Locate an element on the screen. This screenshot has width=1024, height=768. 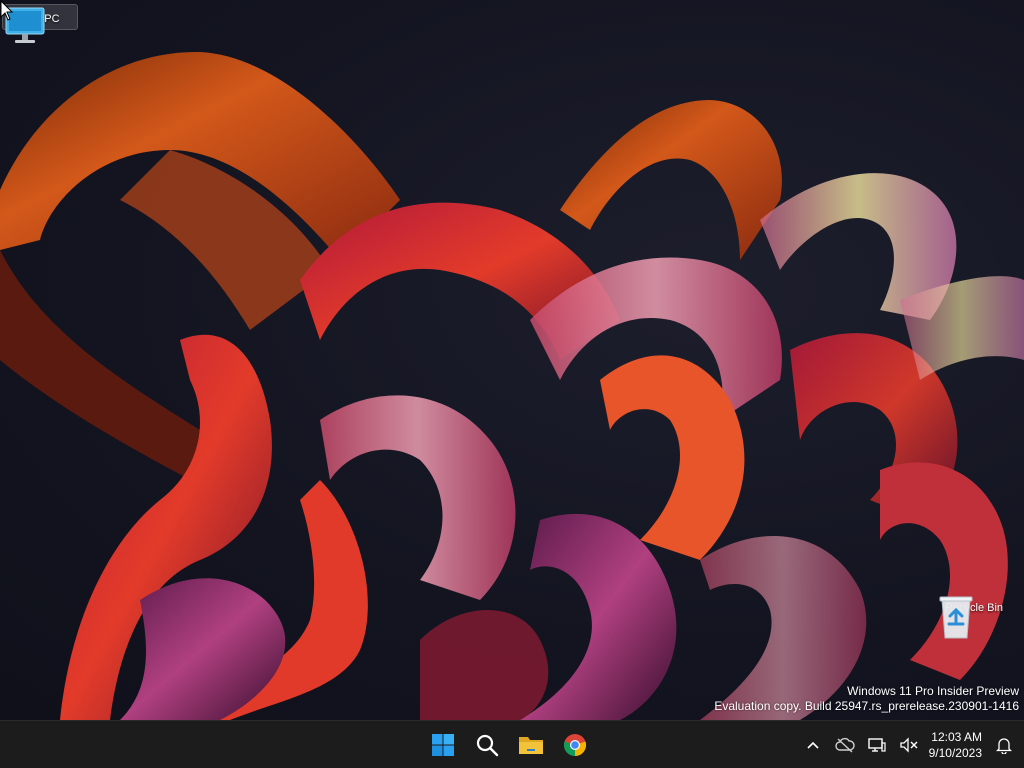
bell-icon is located at coordinates (1004, 746).